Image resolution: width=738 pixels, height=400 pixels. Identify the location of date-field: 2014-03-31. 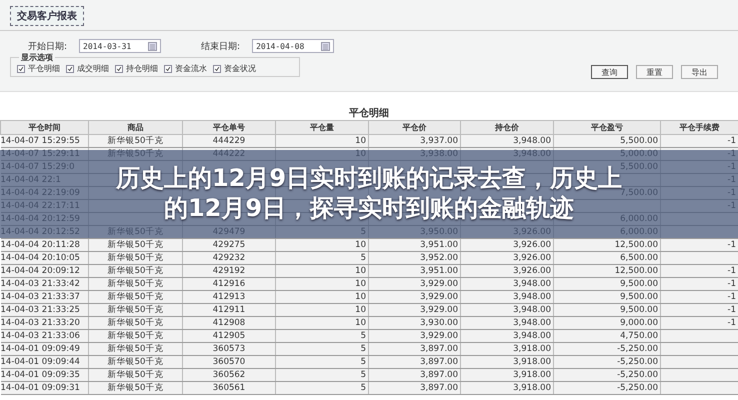
(120, 46).